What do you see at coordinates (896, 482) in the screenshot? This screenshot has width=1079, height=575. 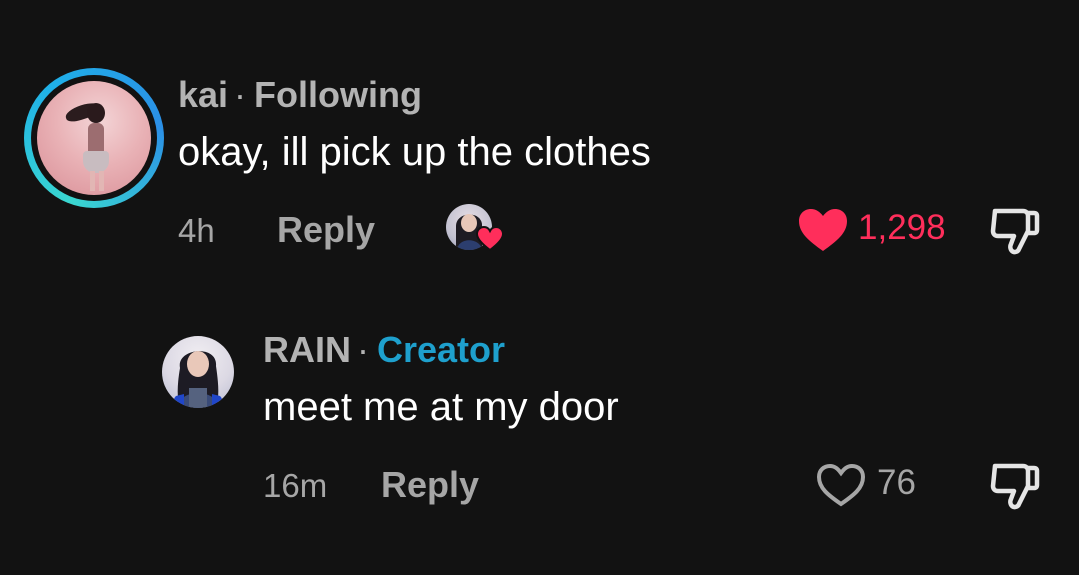 I see `like-count: 76` at bounding box center [896, 482].